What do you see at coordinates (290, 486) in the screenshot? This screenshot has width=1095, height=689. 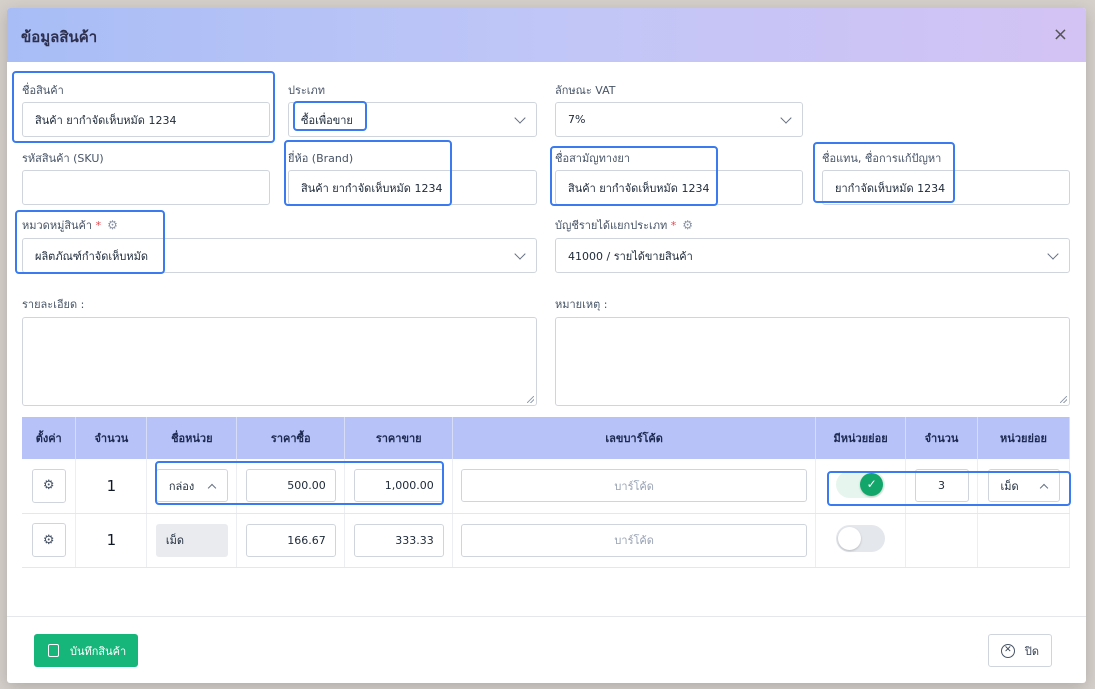 I see `buy-price-input: 500.00` at bounding box center [290, 486].